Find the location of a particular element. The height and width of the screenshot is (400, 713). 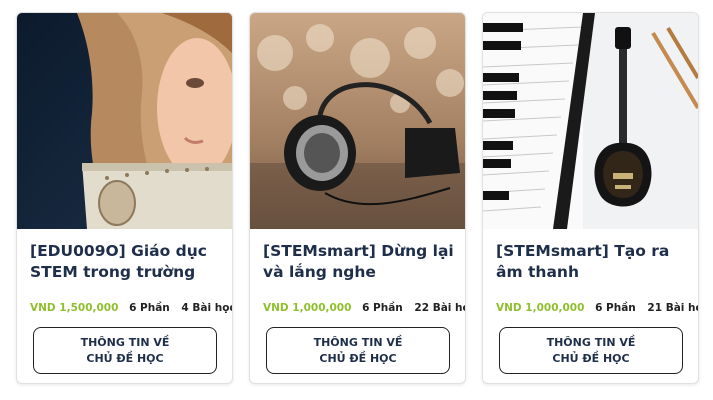

course-meta: VND 1,000,000 6 Phần 21 Bài học is located at coordinates (597, 308).